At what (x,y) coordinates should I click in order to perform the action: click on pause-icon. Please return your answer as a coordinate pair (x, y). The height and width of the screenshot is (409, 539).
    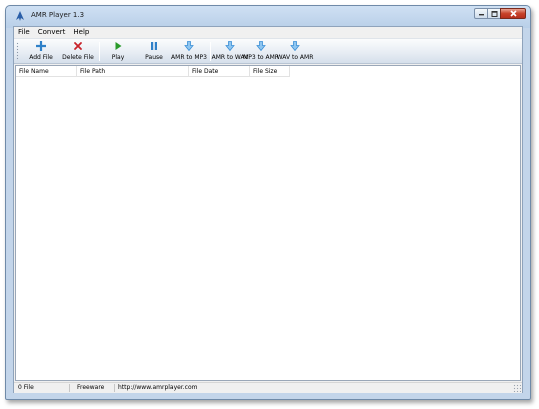
    Looking at the image, I should click on (154, 46).